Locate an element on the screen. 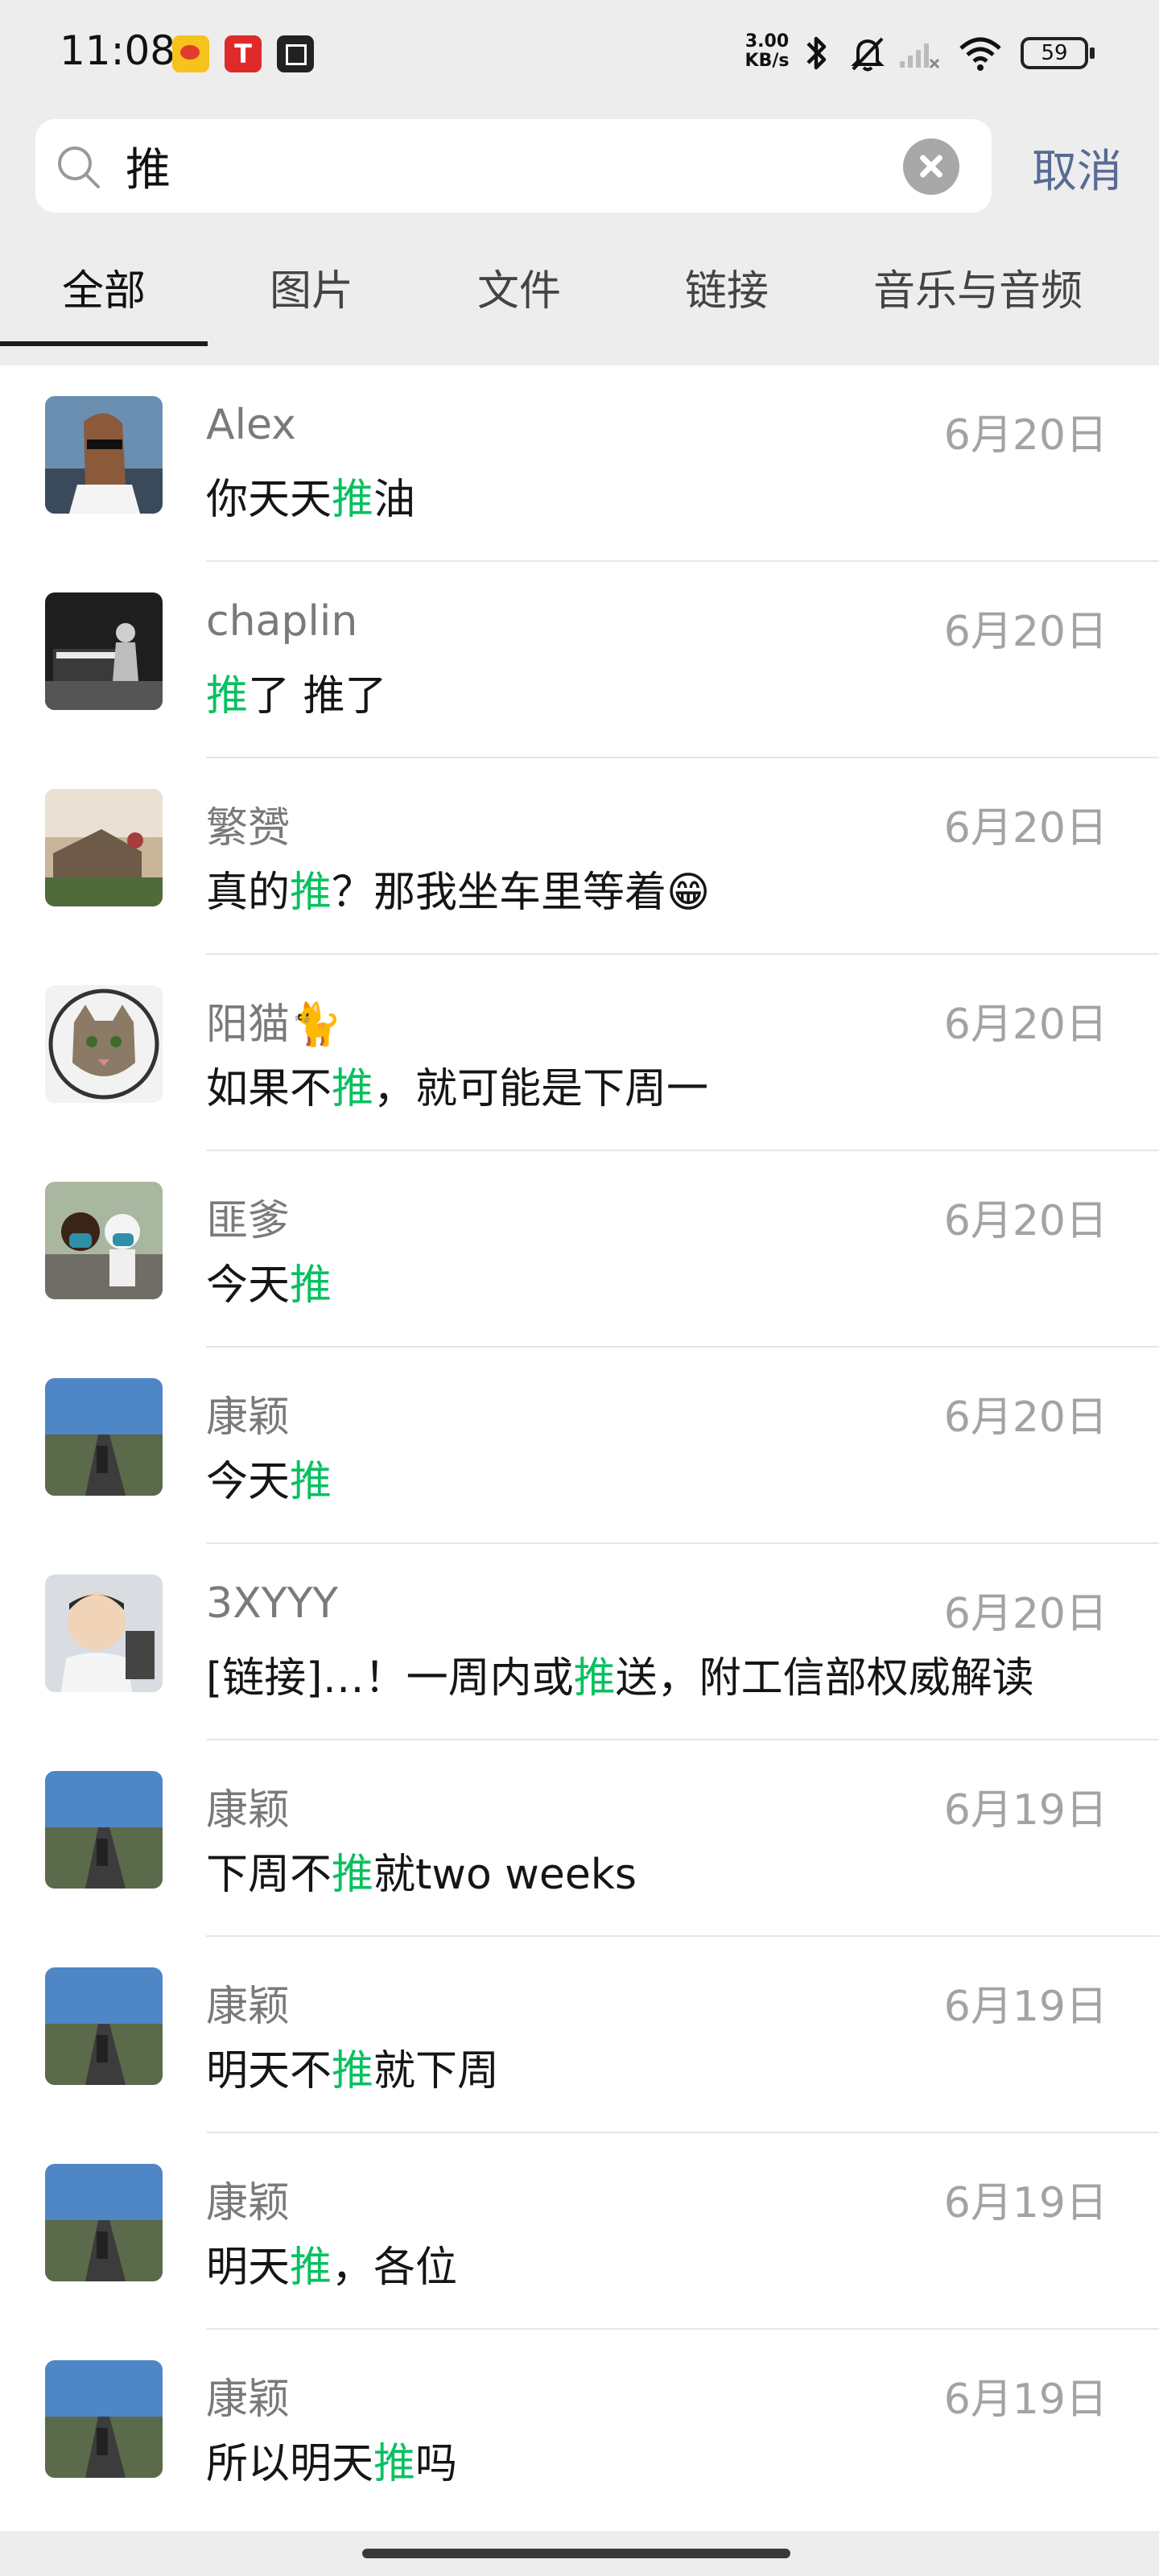  home-indicator is located at coordinates (576, 2553).